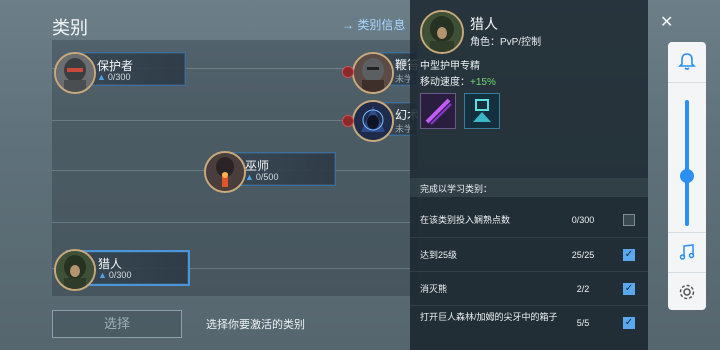 The width and height of the screenshot is (720, 350). Describe the element at coordinates (439, 255) in the screenshot. I see `requirement-label: 达到25级` at that location.